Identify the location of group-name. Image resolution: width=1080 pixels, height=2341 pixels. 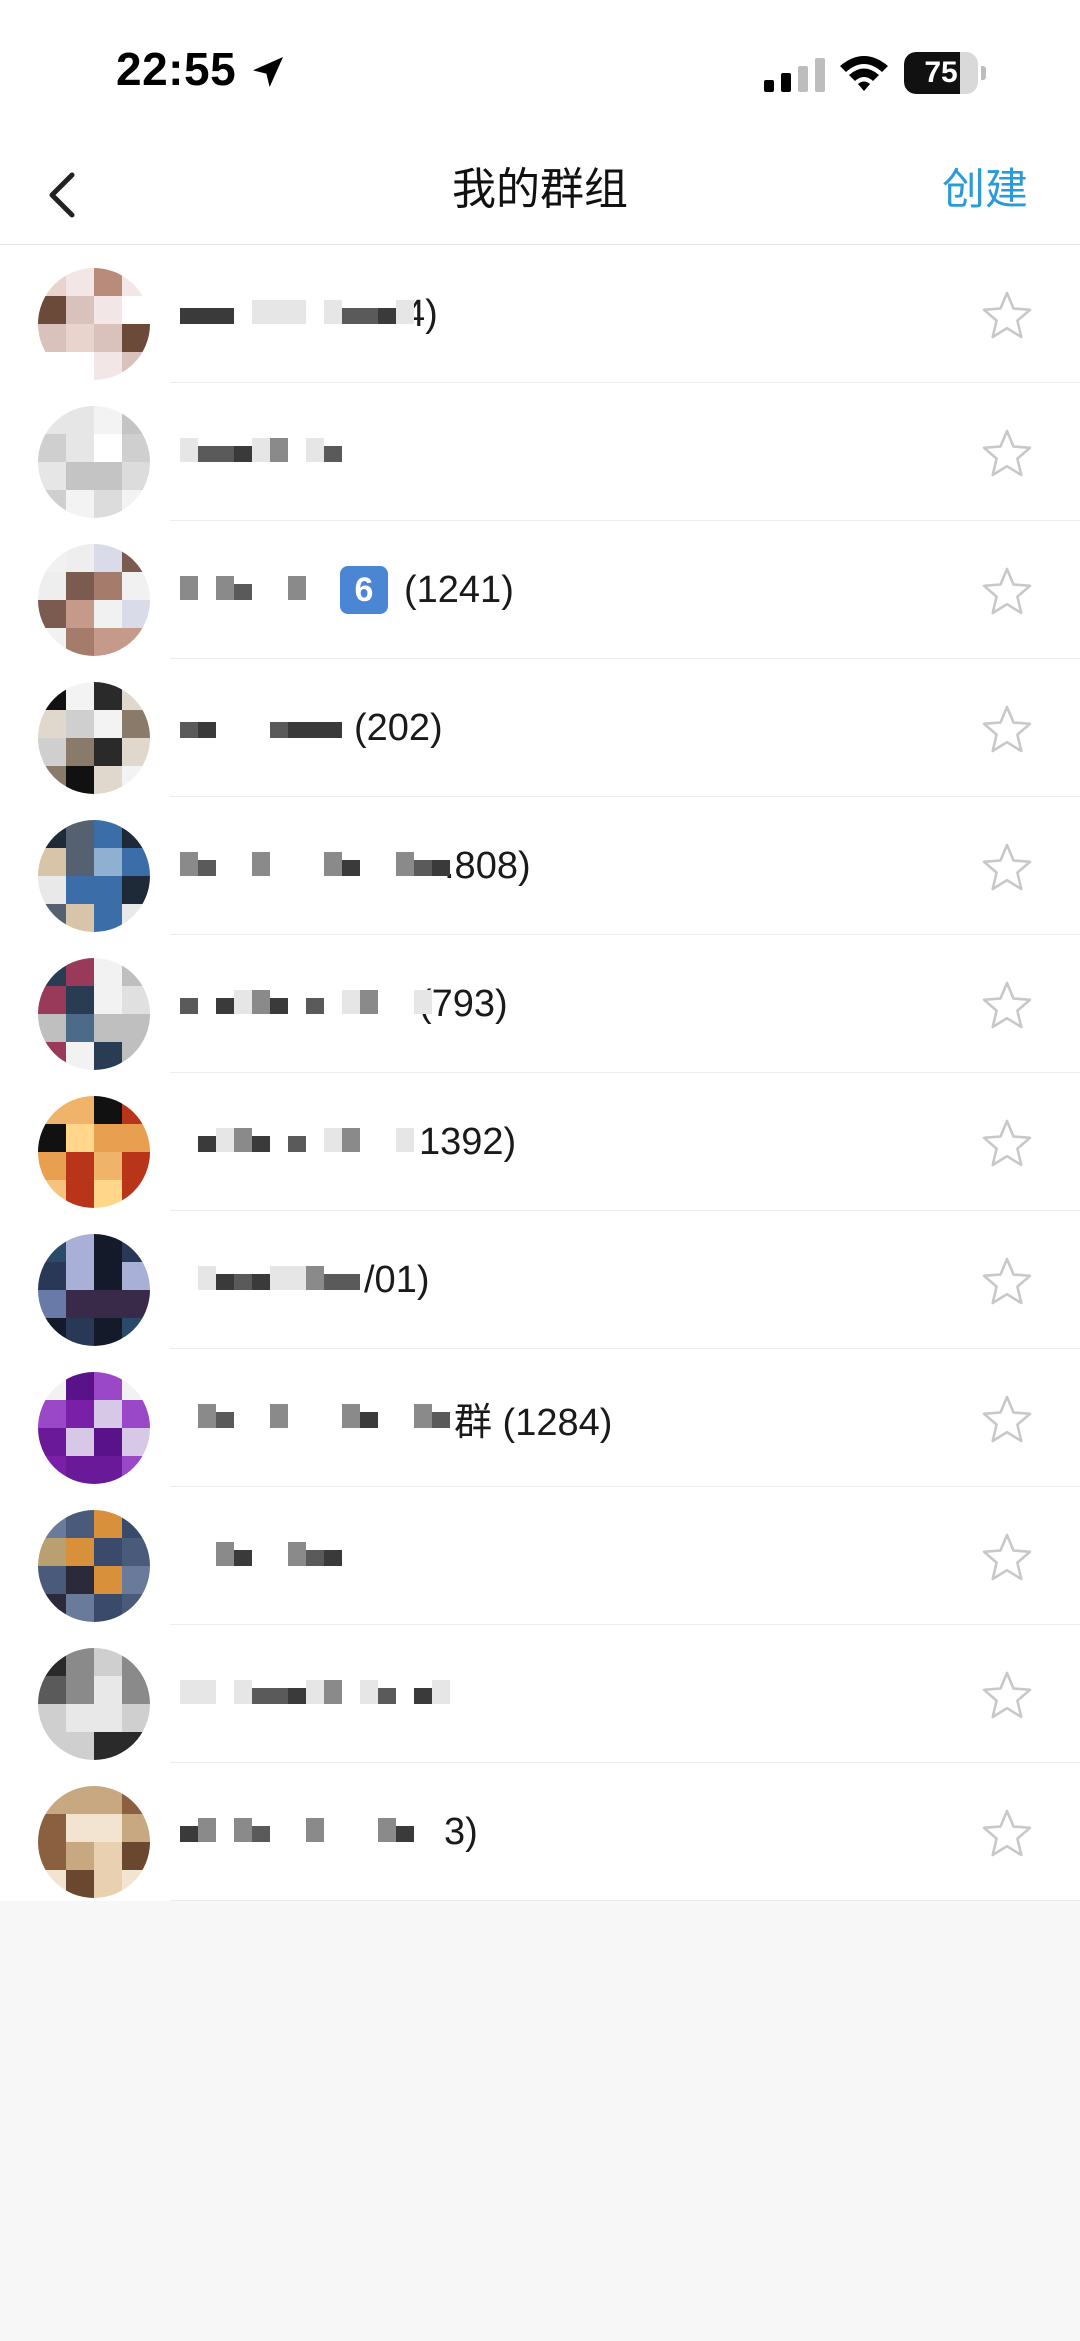
(315, 1694).